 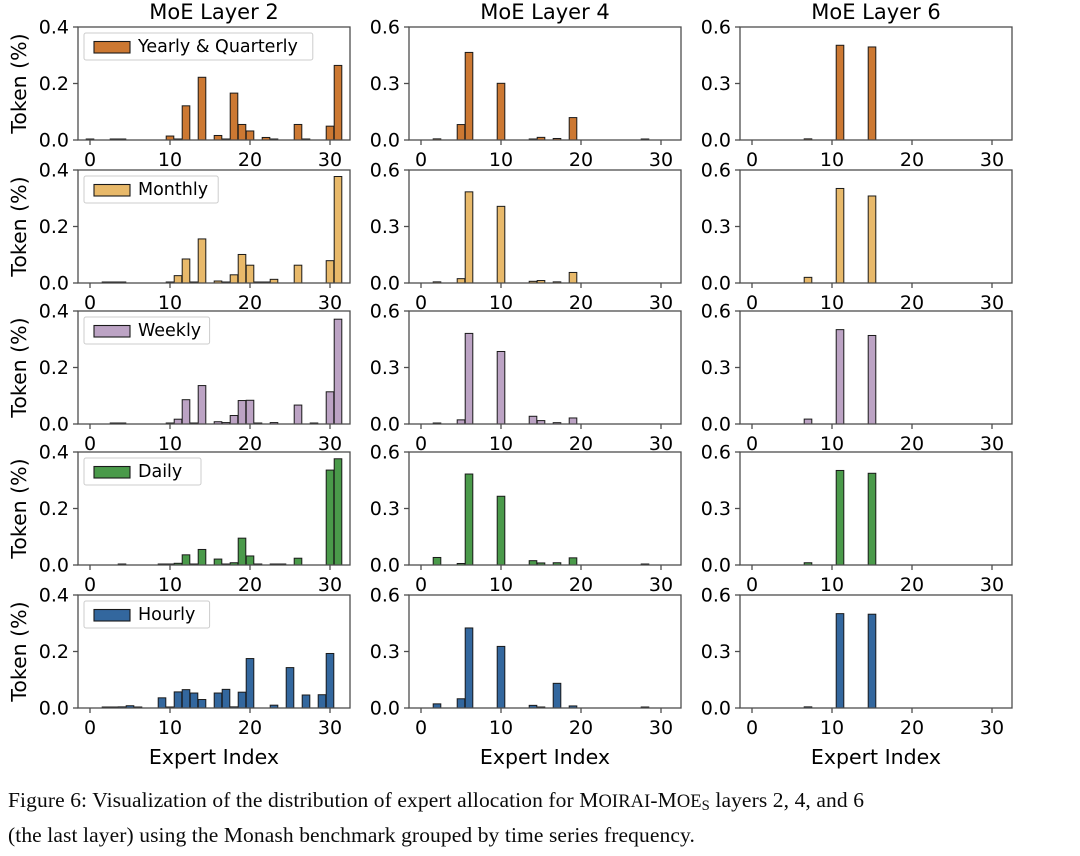 I want to click on caption-model-name-oirai: OIRAI, so click(x=624, y=801).